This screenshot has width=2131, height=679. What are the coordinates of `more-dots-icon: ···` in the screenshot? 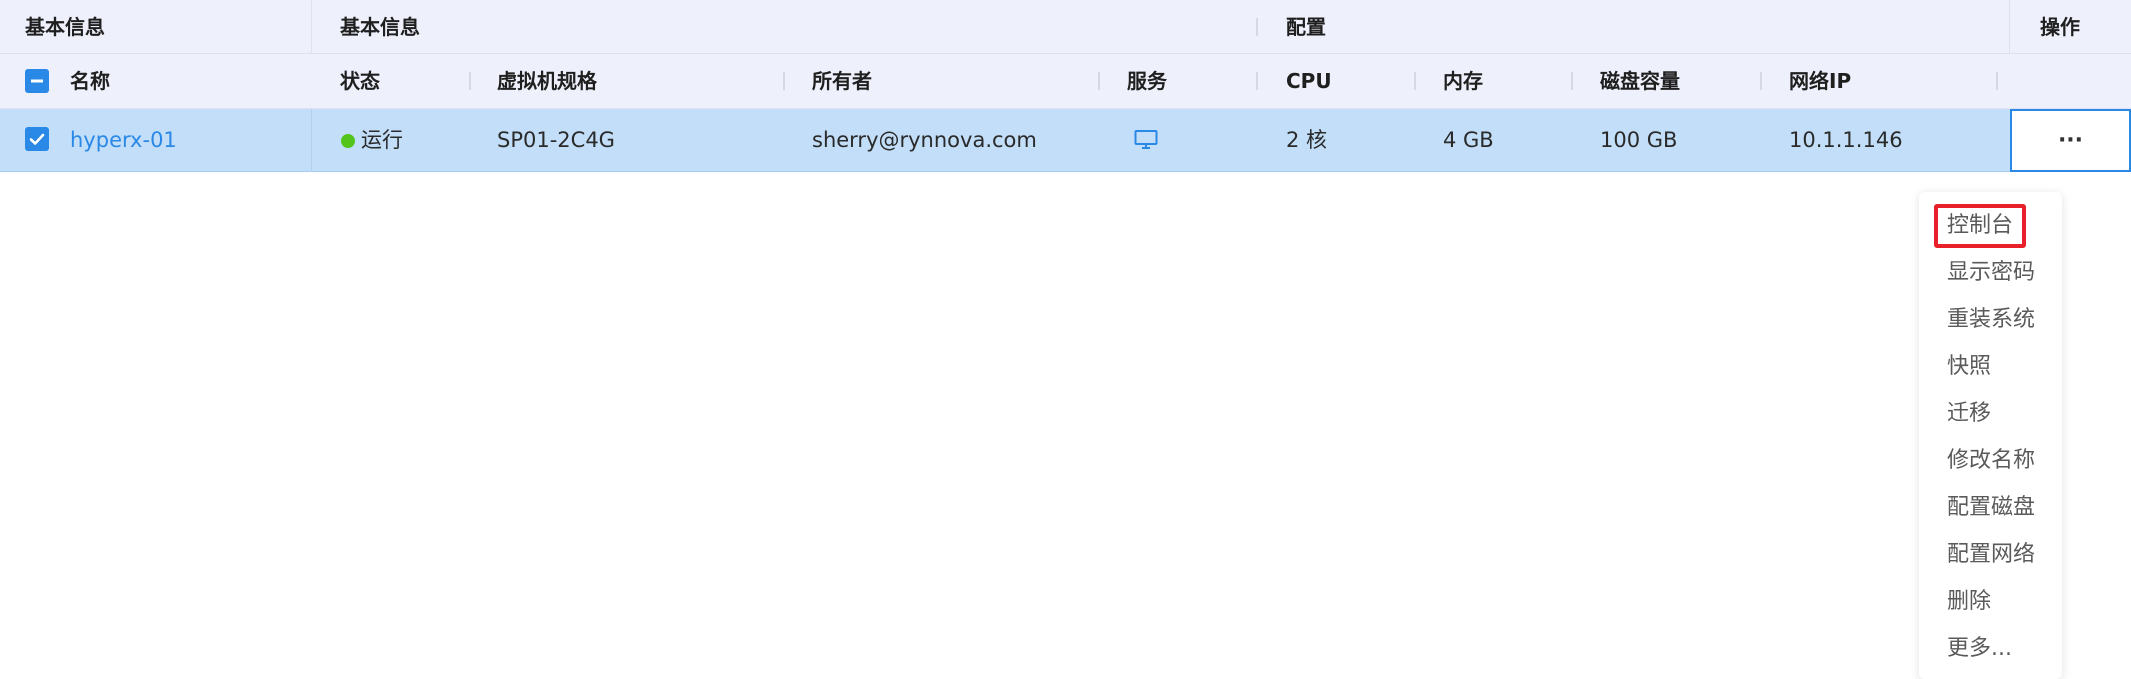 It's located at (2070, 140).